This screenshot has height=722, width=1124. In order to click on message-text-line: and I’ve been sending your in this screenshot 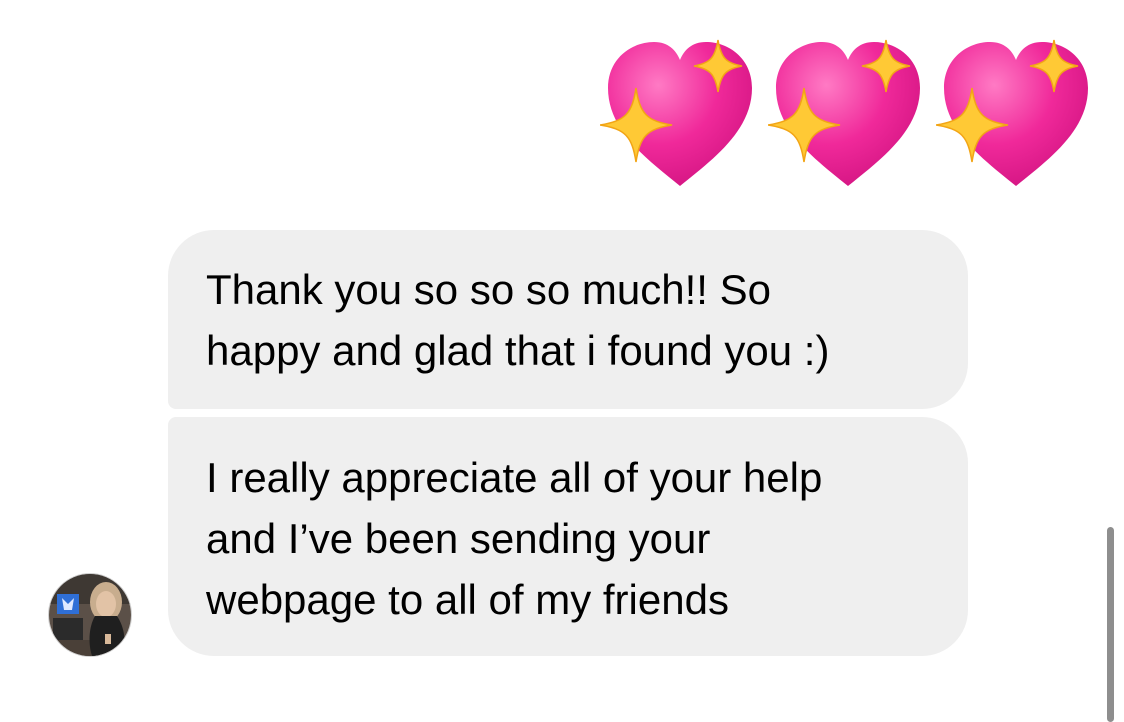, I will do `click(458, 538)`.